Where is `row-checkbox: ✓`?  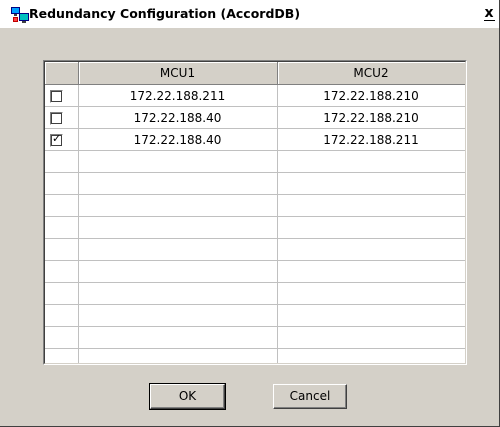 row-checkbox: ✓ is located at coordinates (56, 139).